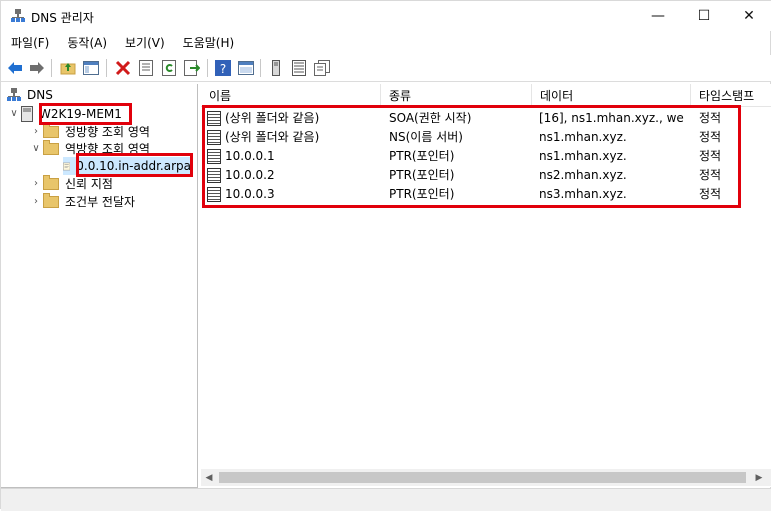  What do you see at coordinates (482, 477) in the screenshot?
I see `scrollbar-thumb` at bounding box center [482, 477].